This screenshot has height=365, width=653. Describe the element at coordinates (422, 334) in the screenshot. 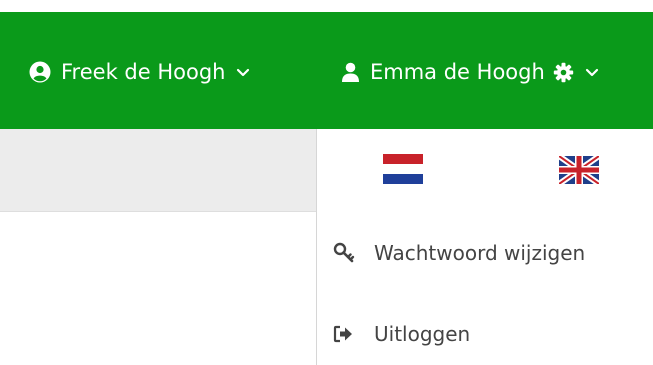

I see `menu-item-label: Uitloggen` at that location.